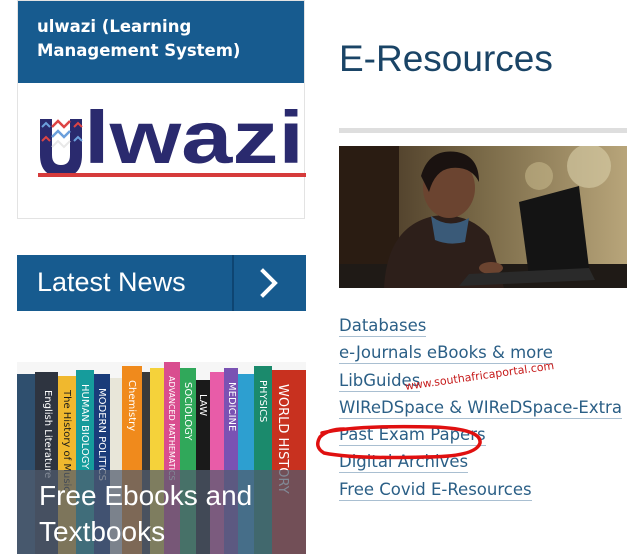  Describe the element at coordinates (231, 406) in the screenshot. I see `book-spine: MEDICINE` at that location.